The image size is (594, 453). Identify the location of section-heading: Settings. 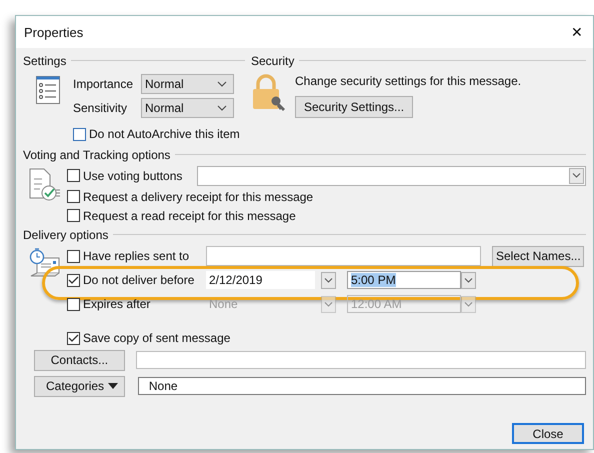
(44, 61).